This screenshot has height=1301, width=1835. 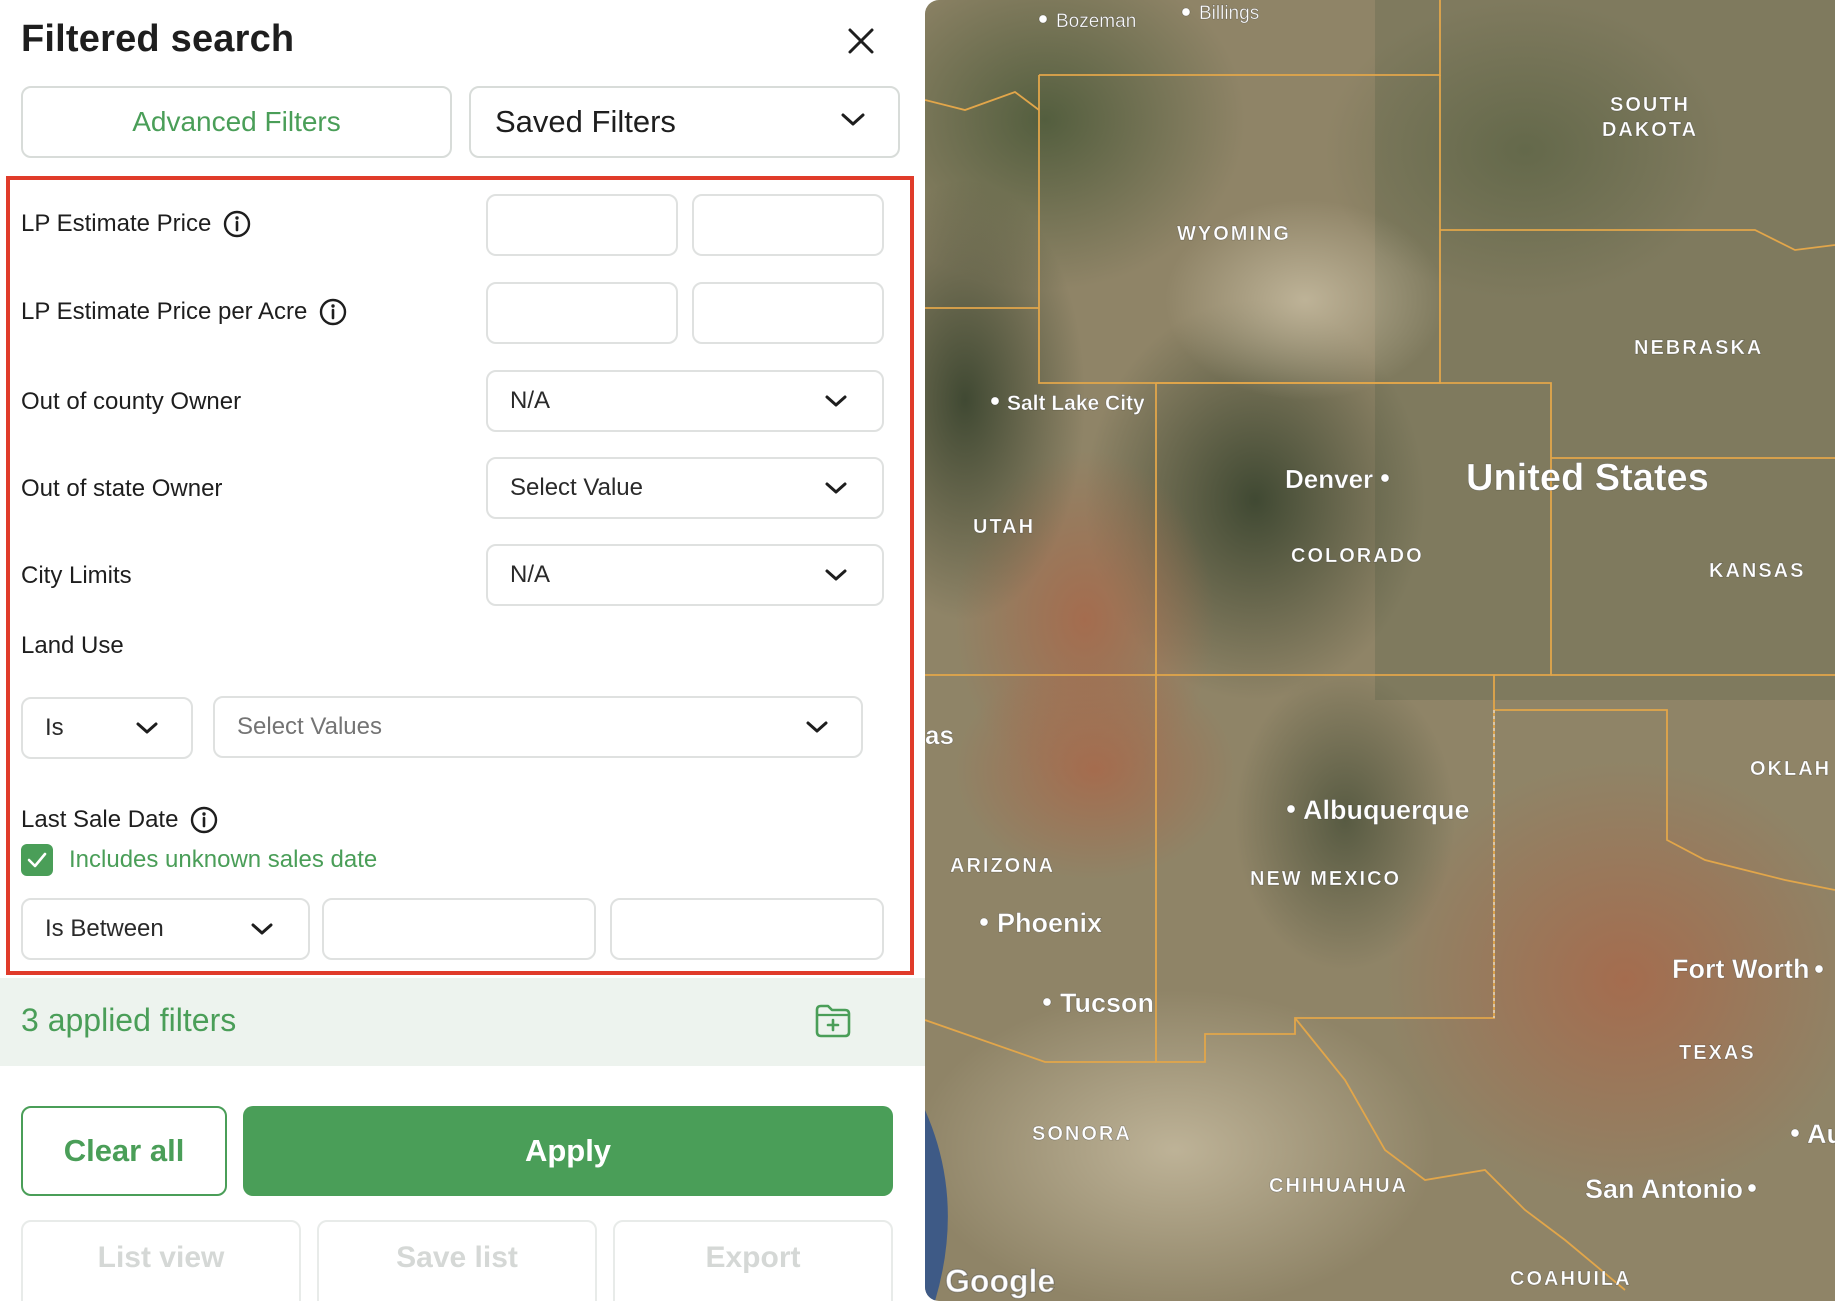 What do you see at coordinates (129, 1020) in the screenshot?
I see `applied-filters-count: 3 applied filters` at bounding box center [129, 1020].